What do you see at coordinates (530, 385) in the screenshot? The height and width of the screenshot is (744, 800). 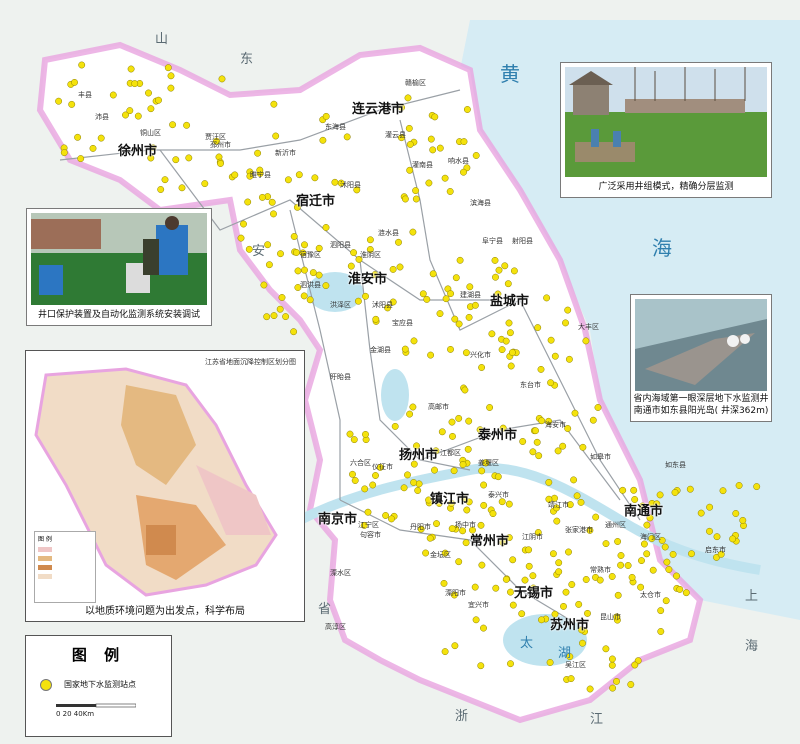 I see `county-label-23: 东台市` at bounding box center [530, 385].